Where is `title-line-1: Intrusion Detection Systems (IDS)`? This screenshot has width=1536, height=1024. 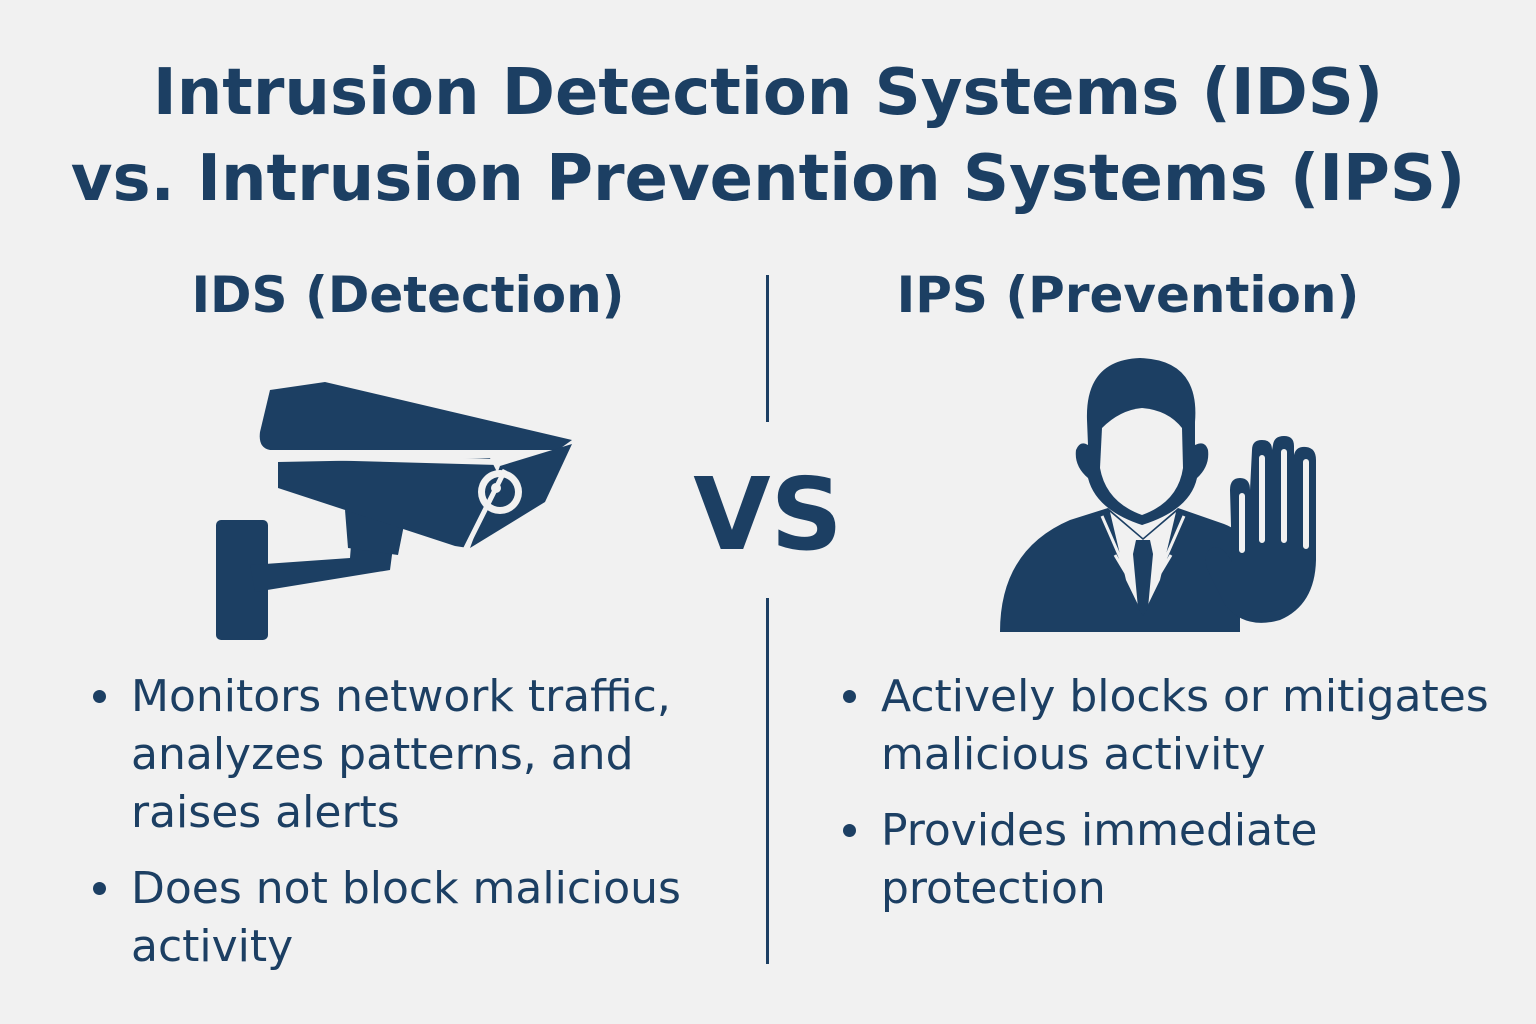 title-line-1: Intrusion Detection Systems (IDS) is located at coordinates (768, 93).